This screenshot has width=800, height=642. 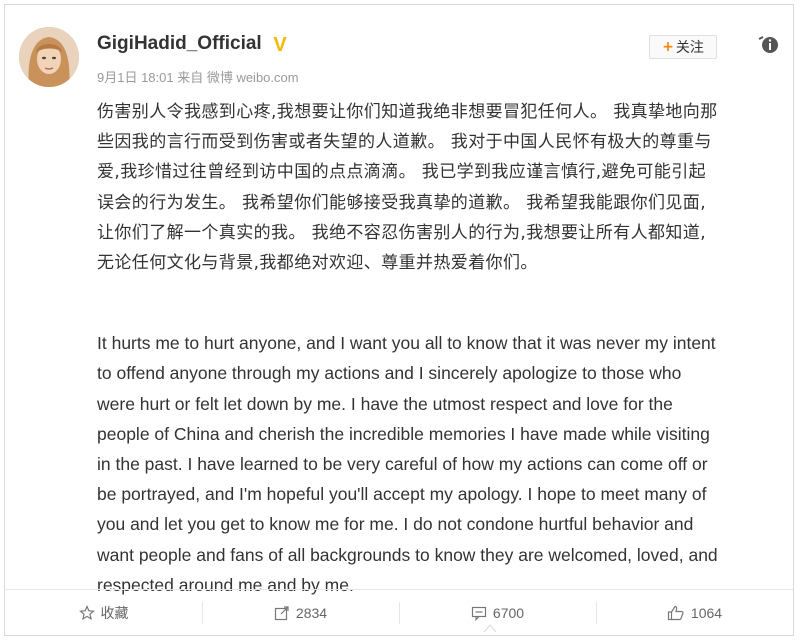 I want to click on verified-badge-letter: V, so click(x=280, y=44).